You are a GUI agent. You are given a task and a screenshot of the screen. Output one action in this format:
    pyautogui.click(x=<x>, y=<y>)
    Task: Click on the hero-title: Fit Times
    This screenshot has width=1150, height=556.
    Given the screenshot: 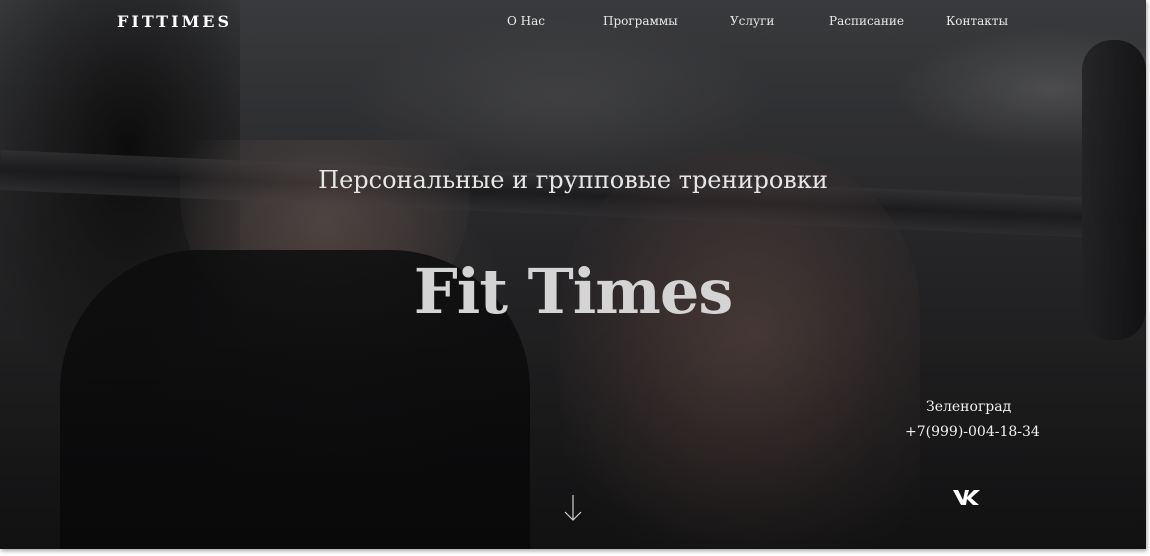 What is the action you would take?
    pyautogui.click(x=573, y=291)
    